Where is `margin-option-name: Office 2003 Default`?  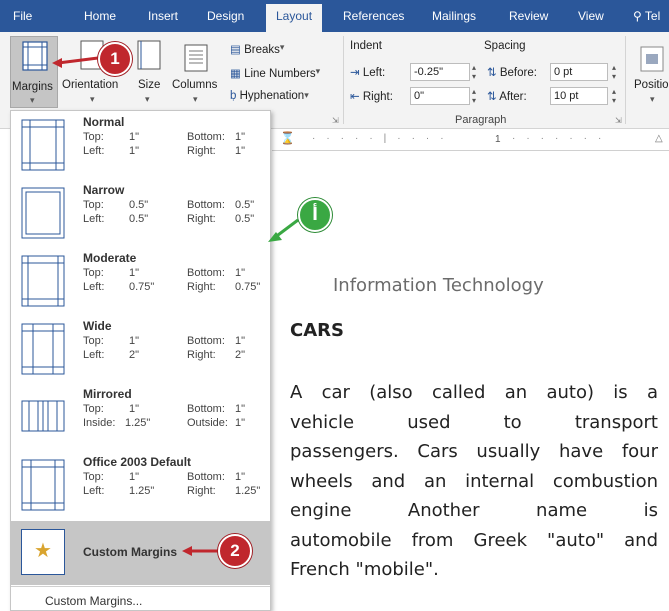 margin-option-name: Office 2003 Default is located at coordinates (137, 462).